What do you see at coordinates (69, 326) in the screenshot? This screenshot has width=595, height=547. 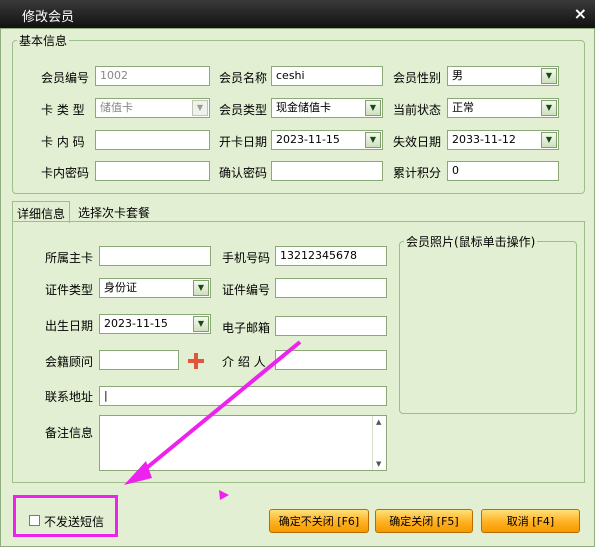 I see `birth-date-label: 出生日期` at bounding box center [69, 326].